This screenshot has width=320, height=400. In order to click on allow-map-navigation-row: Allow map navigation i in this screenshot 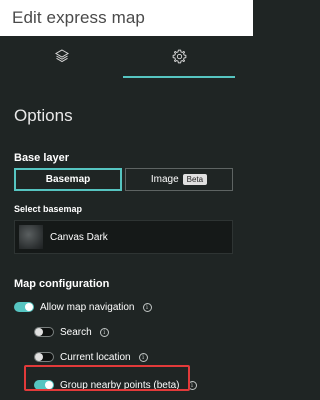, I will do `click(83, 307)`.